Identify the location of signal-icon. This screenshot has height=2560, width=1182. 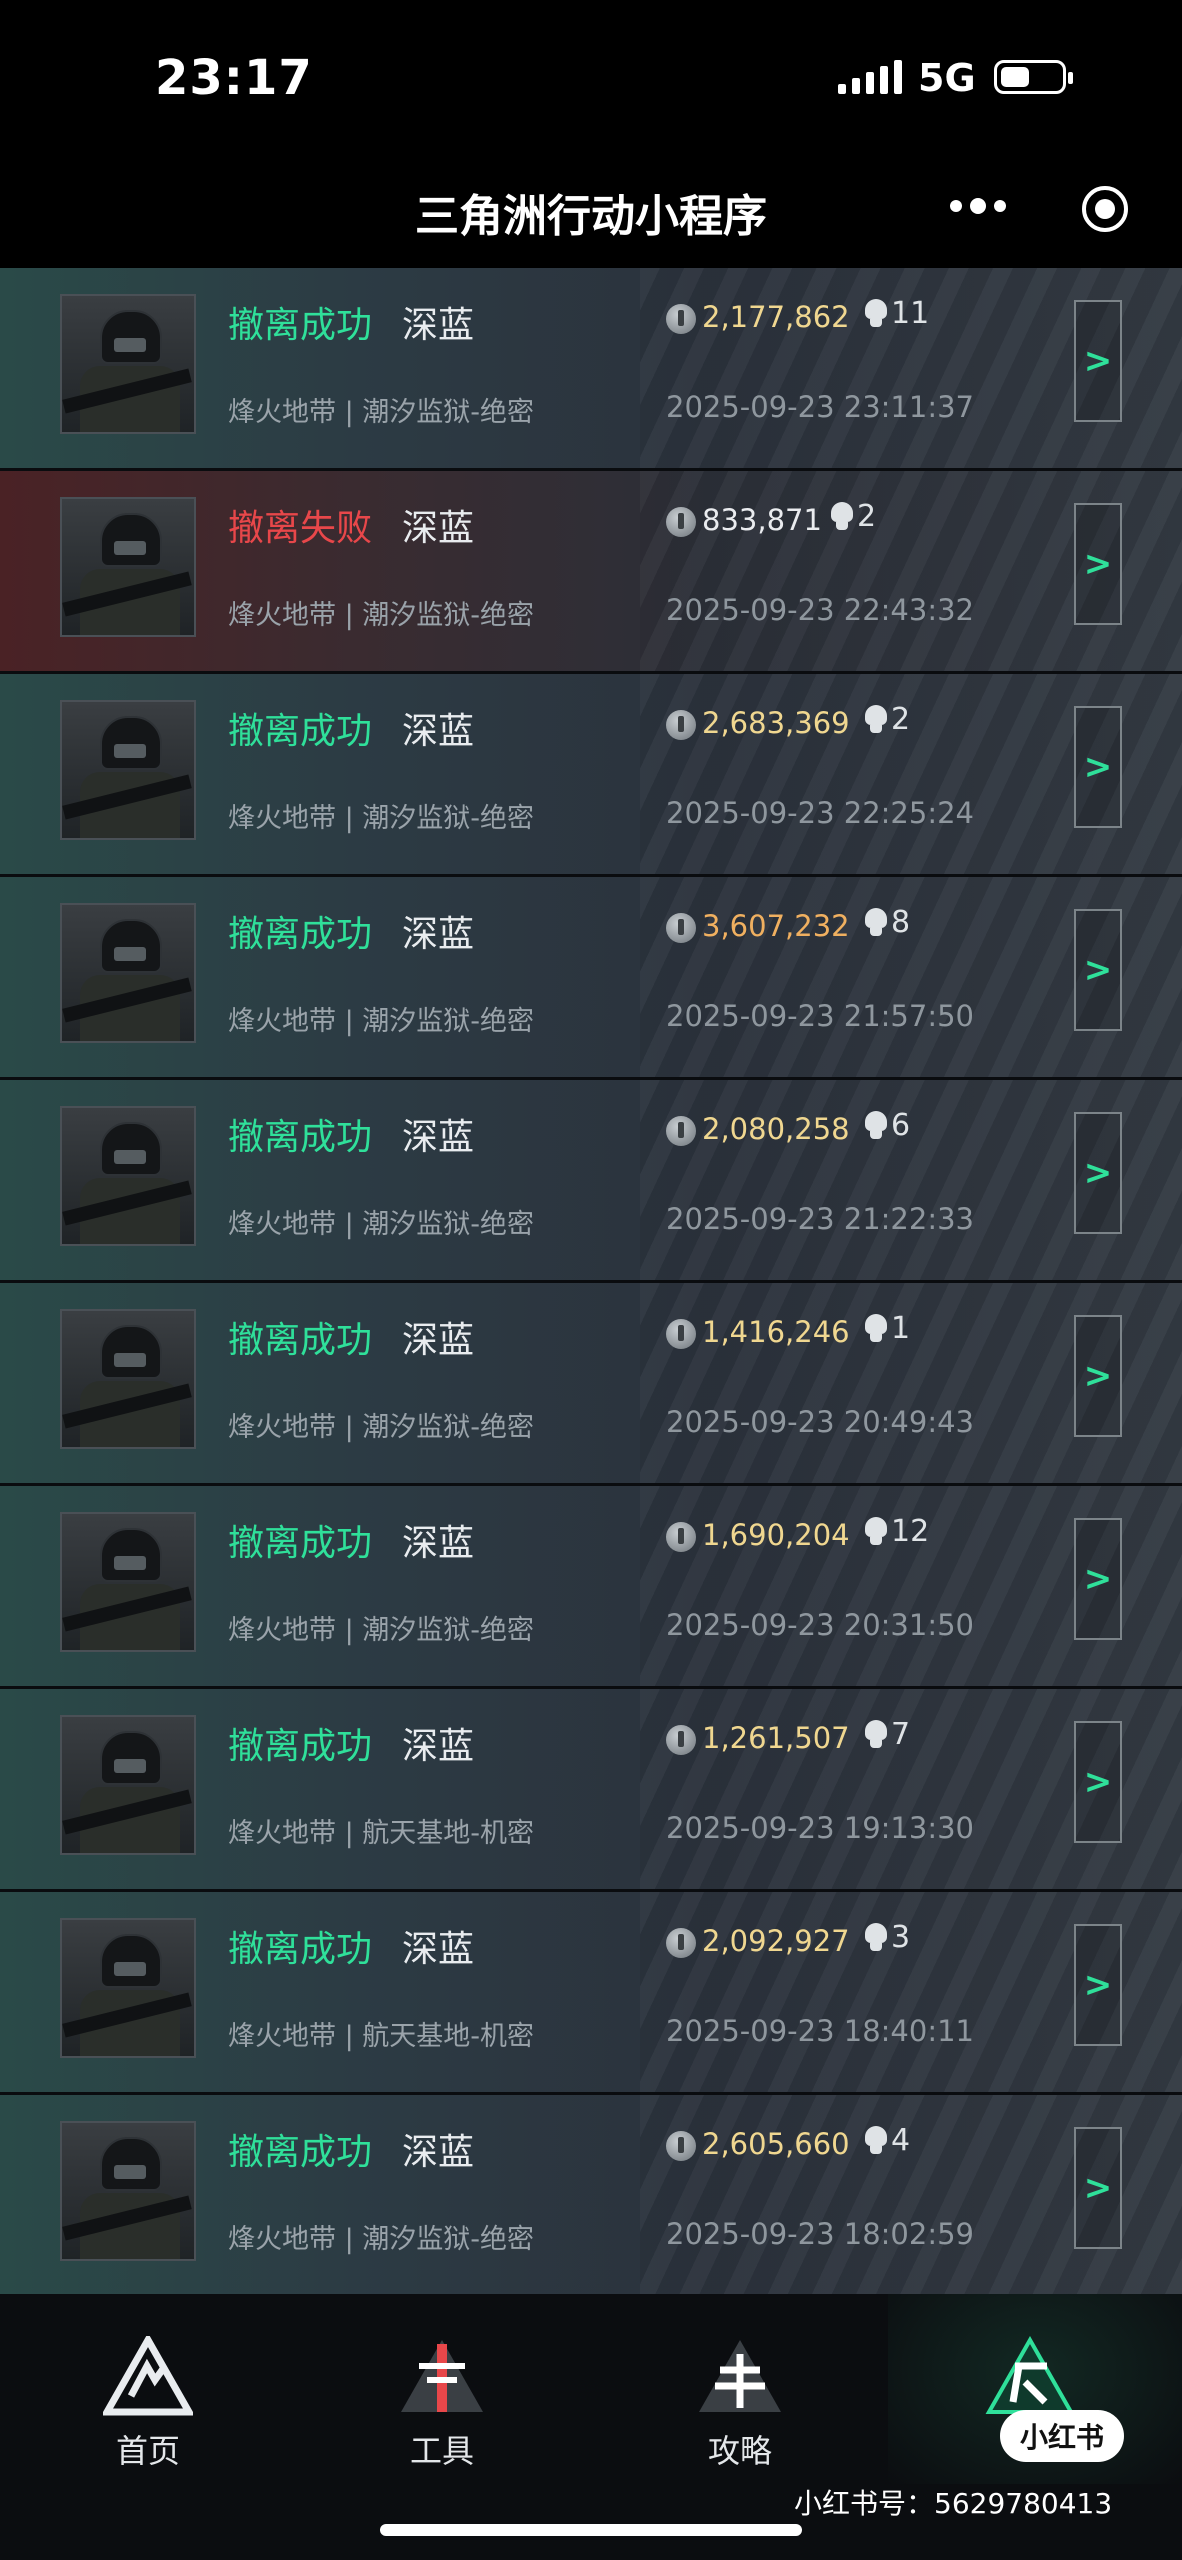
(870, 77).